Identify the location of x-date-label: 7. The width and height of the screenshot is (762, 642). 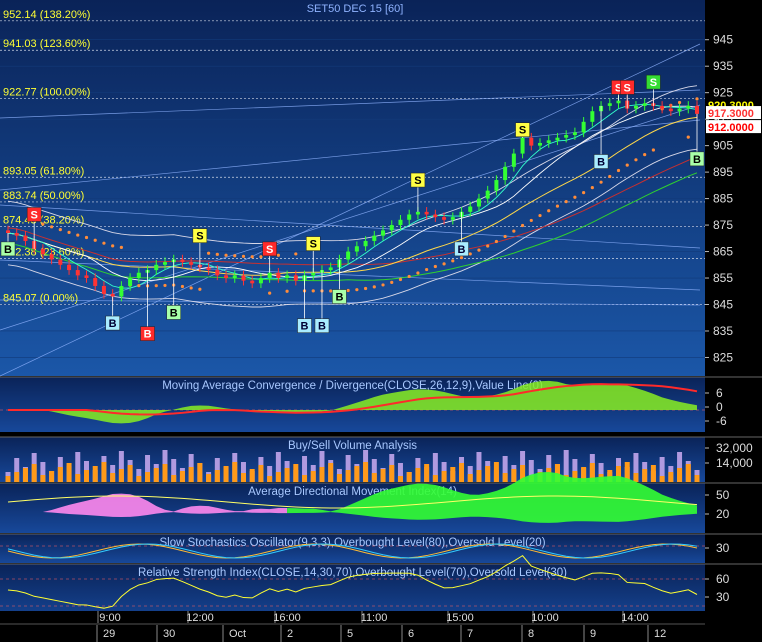
(470, 634).